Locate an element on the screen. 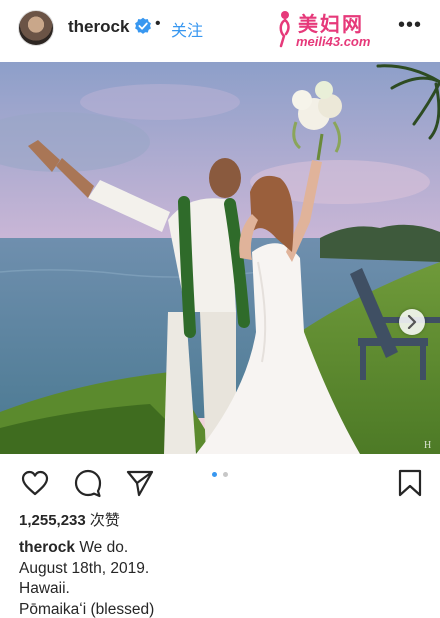 This screenshot has width=440, height=618. watermark-url: meili43.com is located at coordinates (333, 41).